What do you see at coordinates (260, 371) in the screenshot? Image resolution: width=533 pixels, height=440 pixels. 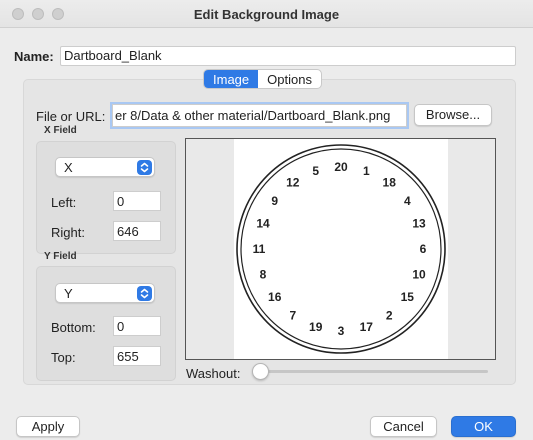 I see `washout-slider-thumb` at bounding box center [260, 371].